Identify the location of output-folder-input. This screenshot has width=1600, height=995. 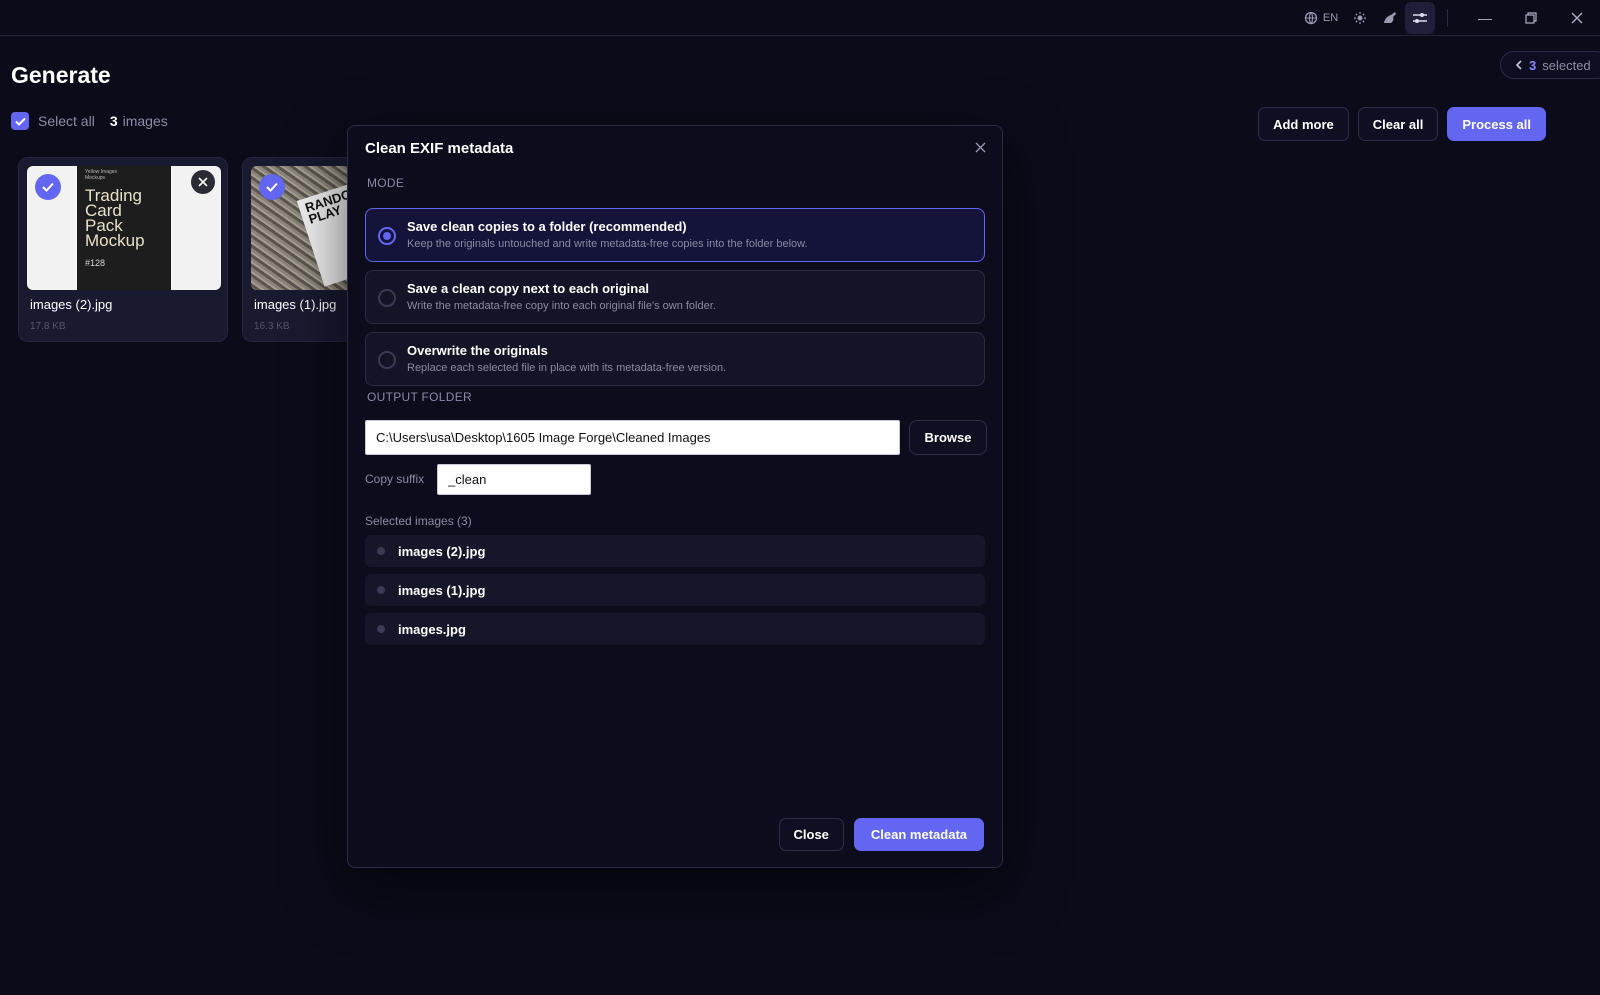
(632, 437).